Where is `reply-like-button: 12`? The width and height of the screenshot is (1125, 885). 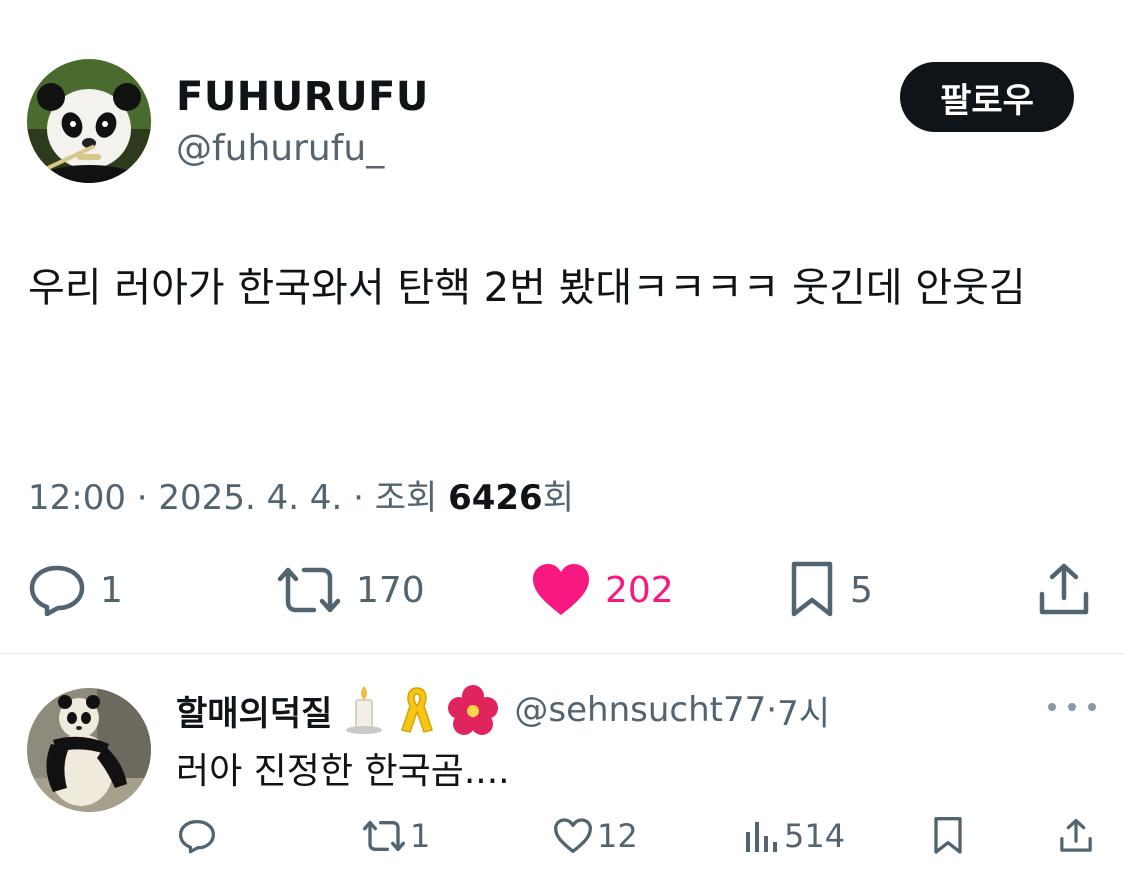
reply-like-button: 12 is located at coordinates (595, 836).